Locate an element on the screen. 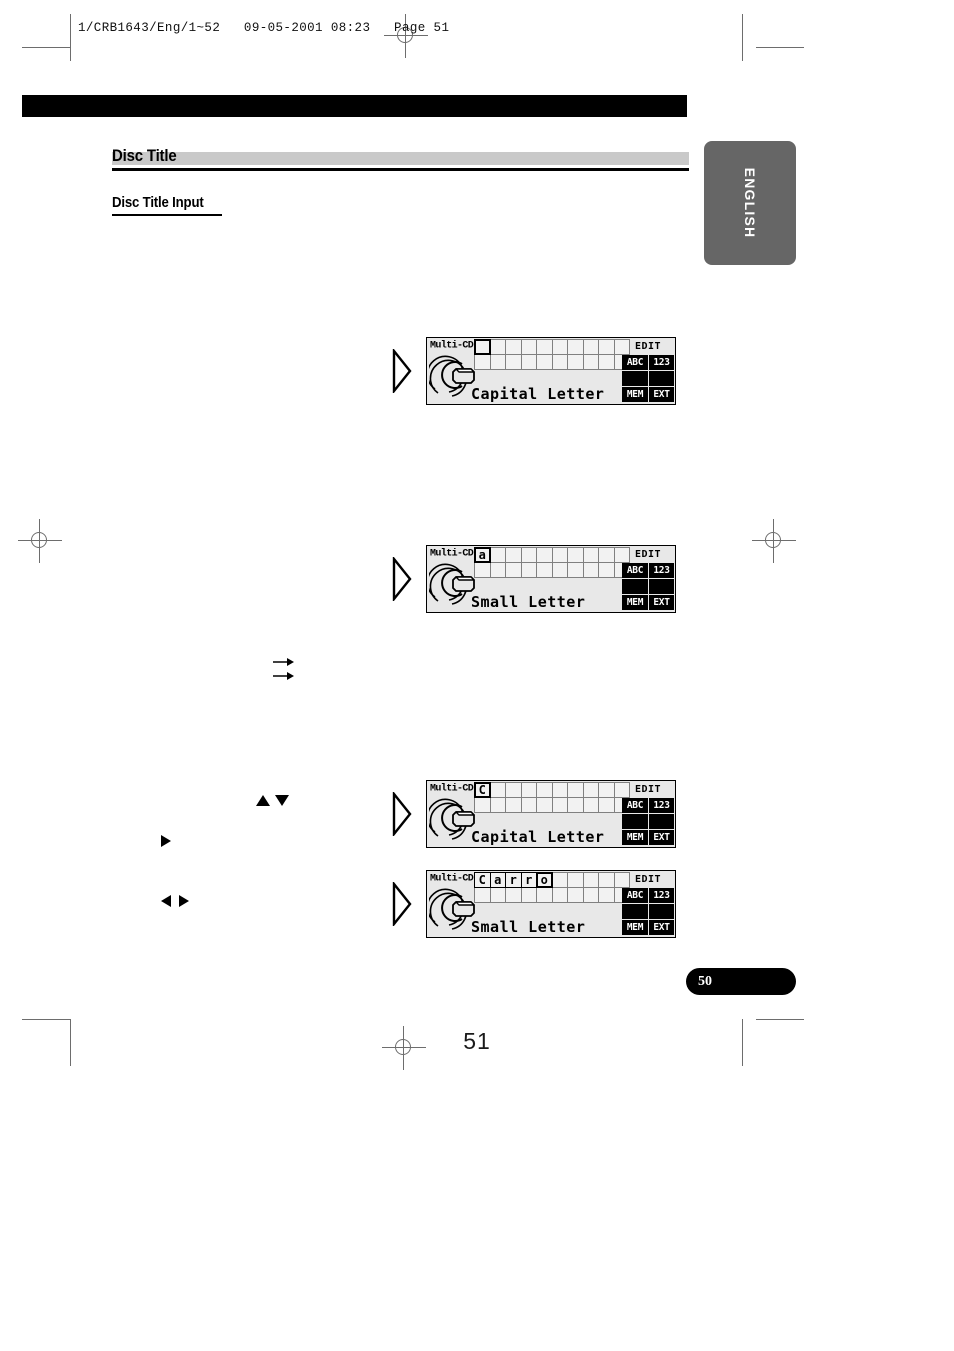 This screenshot has width=954, height=1351. character-grid: a is located at coordinates (552, 562).